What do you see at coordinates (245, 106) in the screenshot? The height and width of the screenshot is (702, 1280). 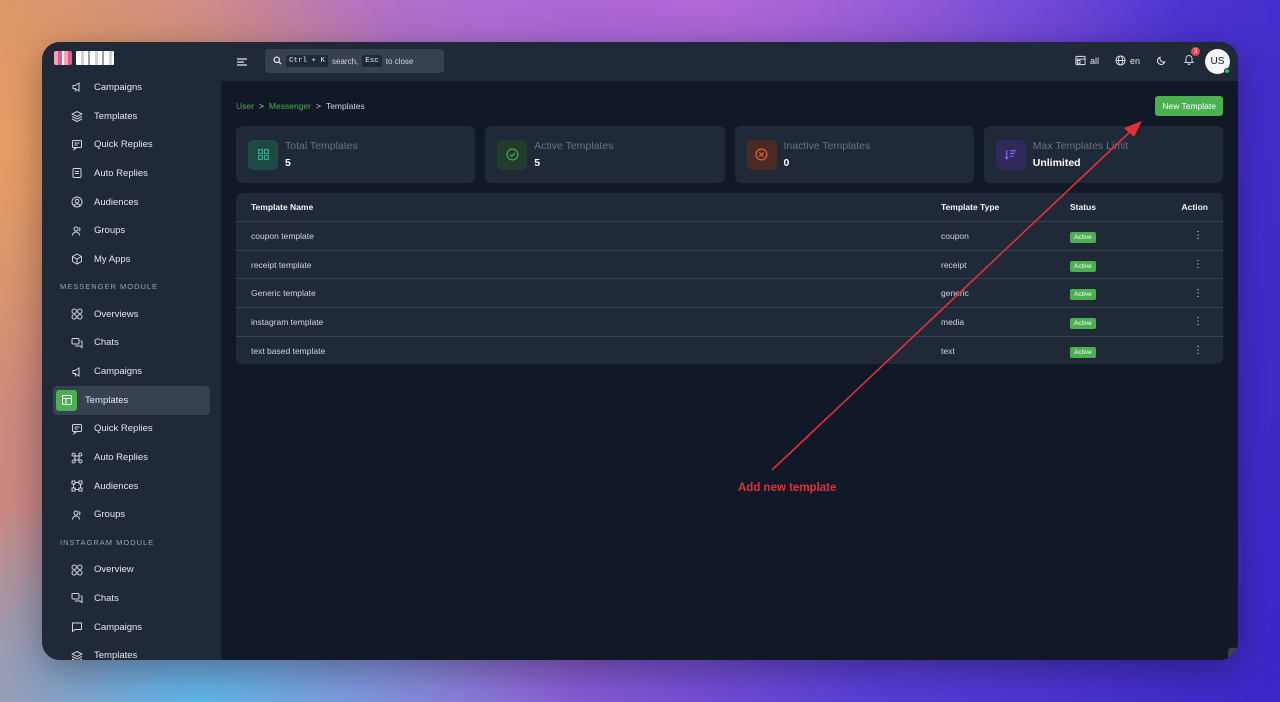 I see `breadcrumb-user: User` at bounding box center [245, 106].